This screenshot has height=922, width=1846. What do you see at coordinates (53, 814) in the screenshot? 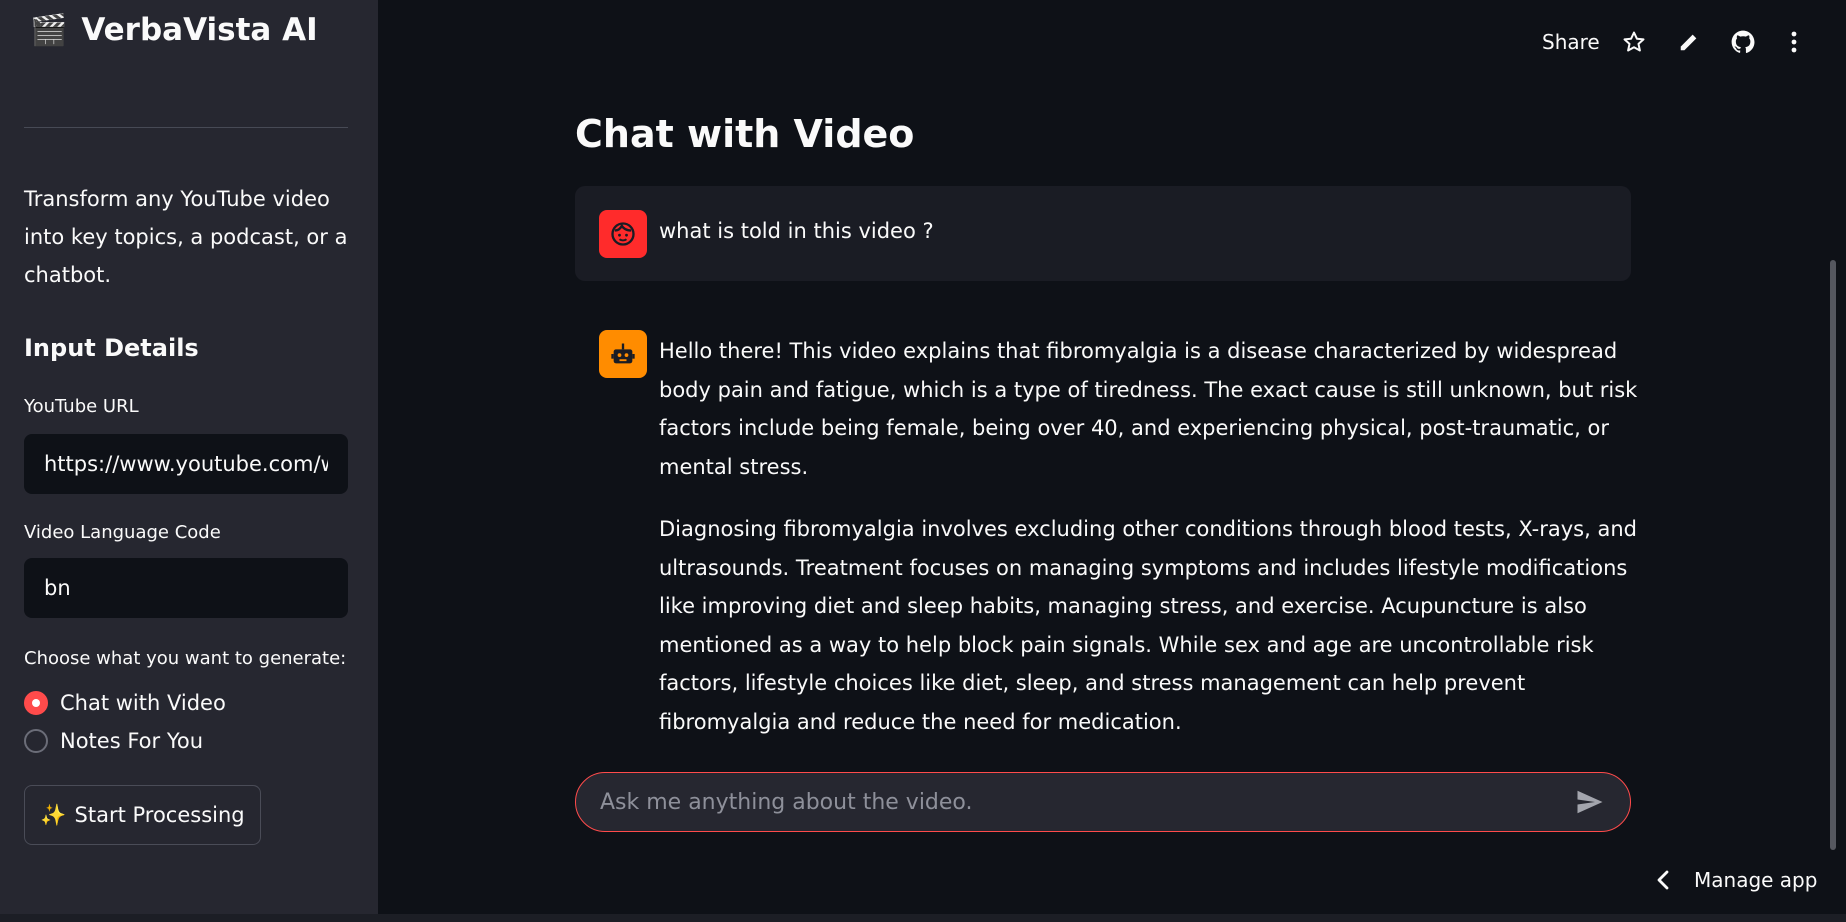
I see `sparkles-icon: ✨` at bounding box center [53, 814].